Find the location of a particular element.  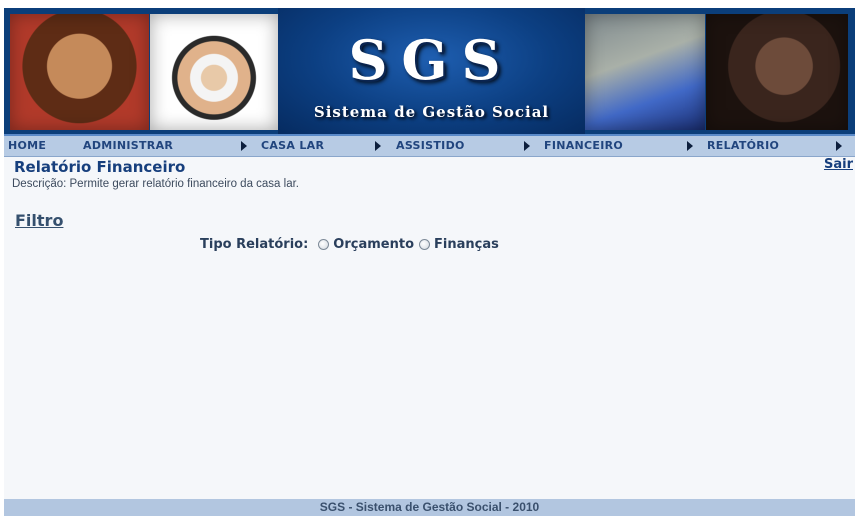

report-type-label: Tipo Relatório: is located at coordinates (254, 244).